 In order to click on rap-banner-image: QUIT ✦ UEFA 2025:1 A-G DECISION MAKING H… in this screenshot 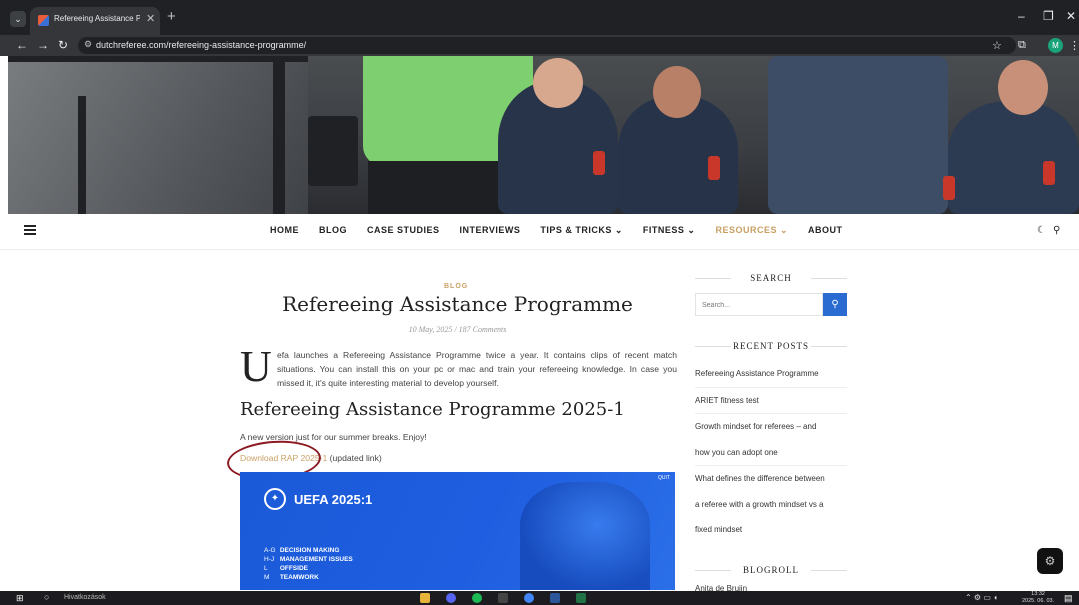, I will do `click(457, 531)`.